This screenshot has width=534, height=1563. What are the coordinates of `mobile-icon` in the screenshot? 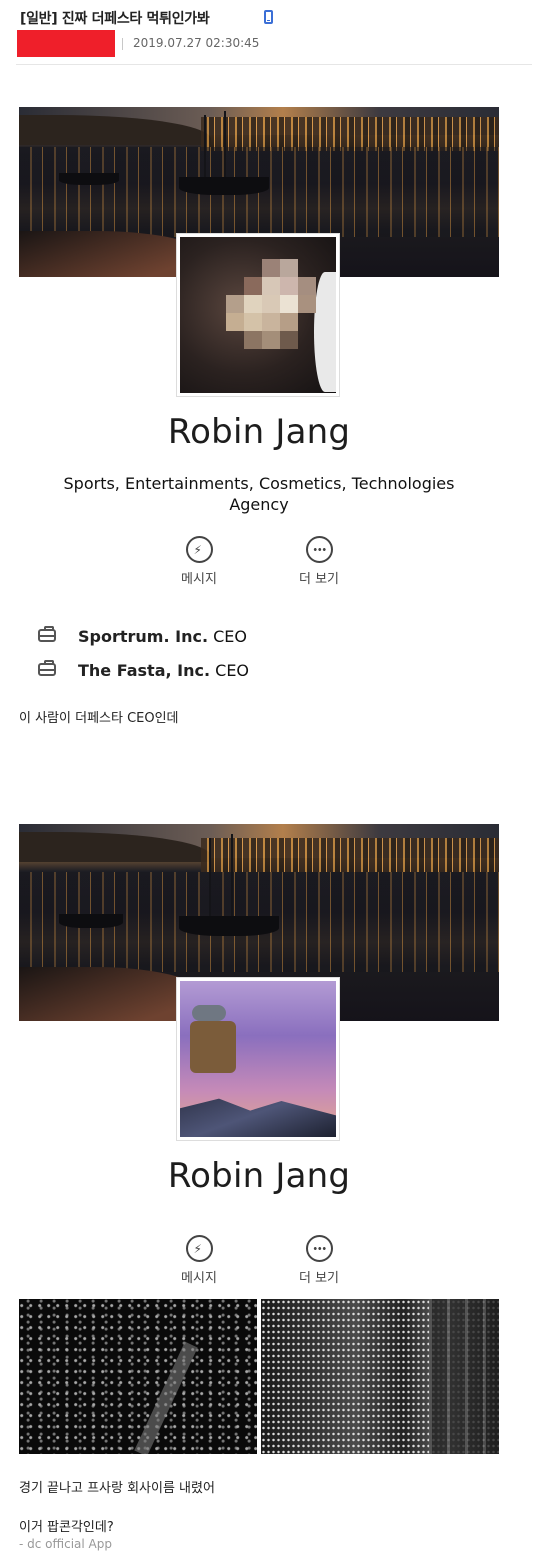 It's located at (268, 17).